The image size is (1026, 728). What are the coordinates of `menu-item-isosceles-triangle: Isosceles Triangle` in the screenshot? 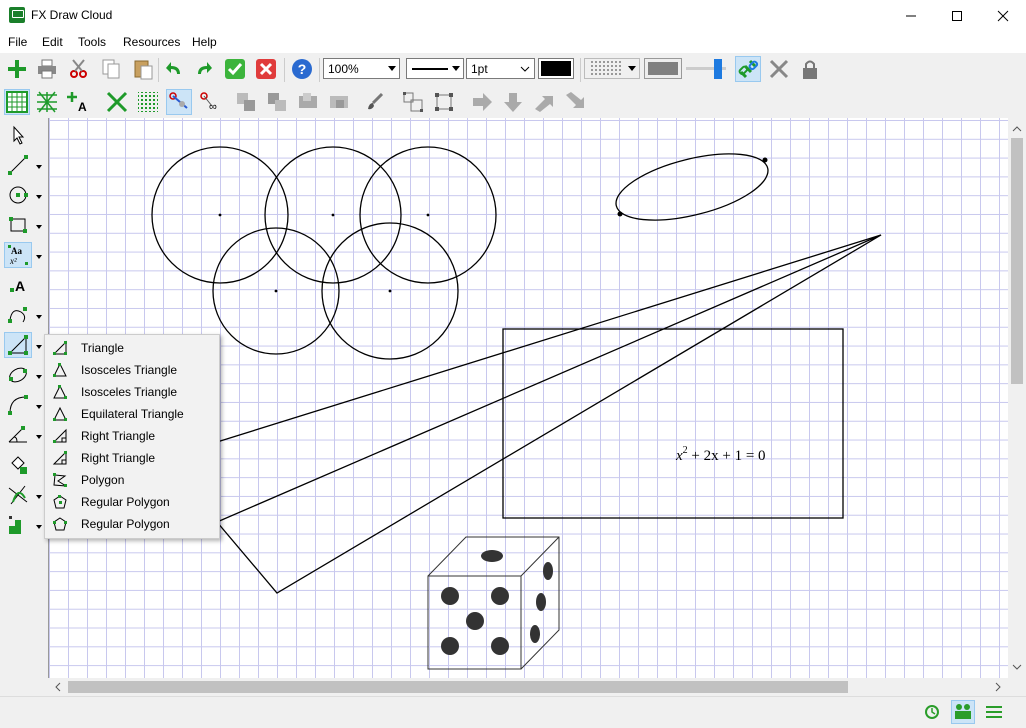 It's located at (132, 370).